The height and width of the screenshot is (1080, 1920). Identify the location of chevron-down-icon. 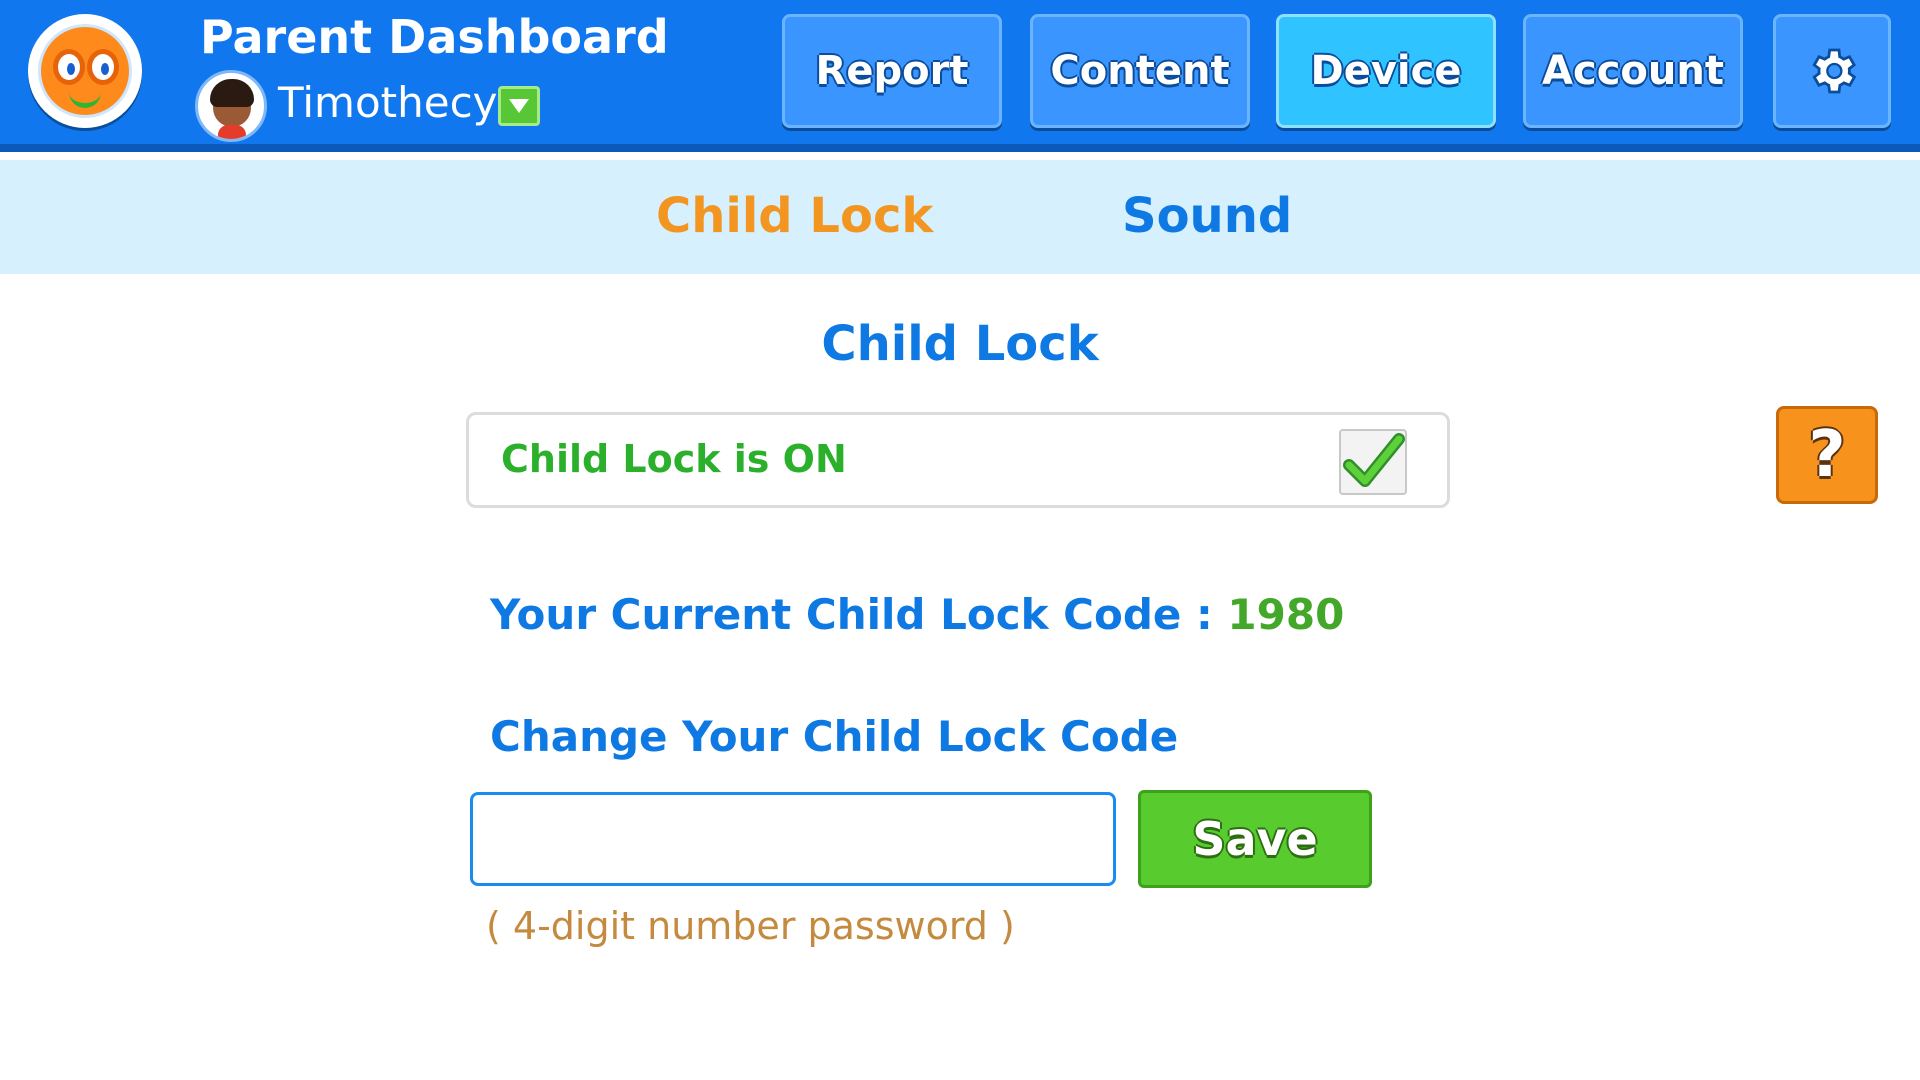
(519, 106).